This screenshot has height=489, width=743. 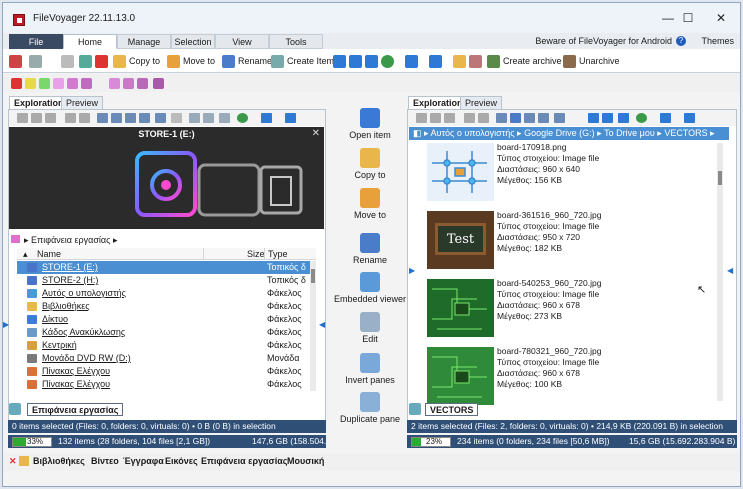 What do you see at coordinates (36, 41) in the screenshot?
I see `tab-file: File` at bounding box center [36, 41].